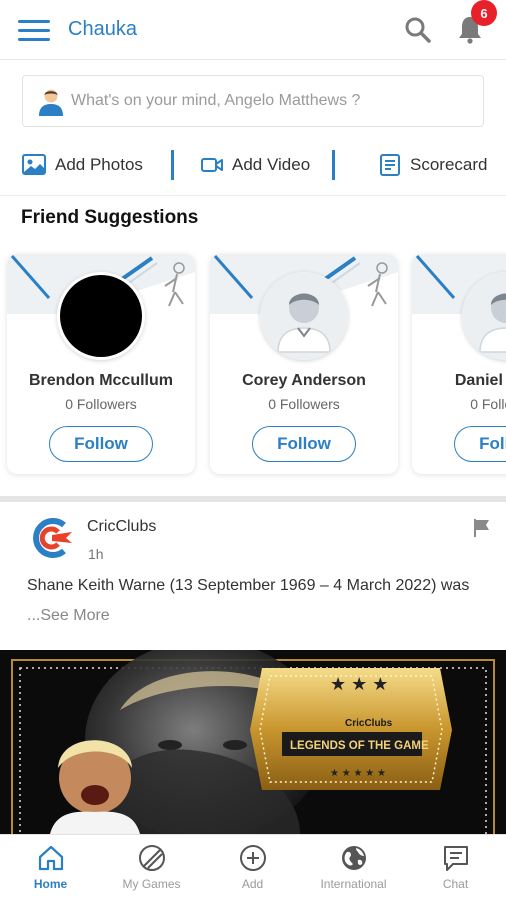 This screenshot has height=900, width=506. What do you see at coordinates (271, 164) in the screenshot?
I see `add-video-label: Add Video` at bounding box center [271, 164].